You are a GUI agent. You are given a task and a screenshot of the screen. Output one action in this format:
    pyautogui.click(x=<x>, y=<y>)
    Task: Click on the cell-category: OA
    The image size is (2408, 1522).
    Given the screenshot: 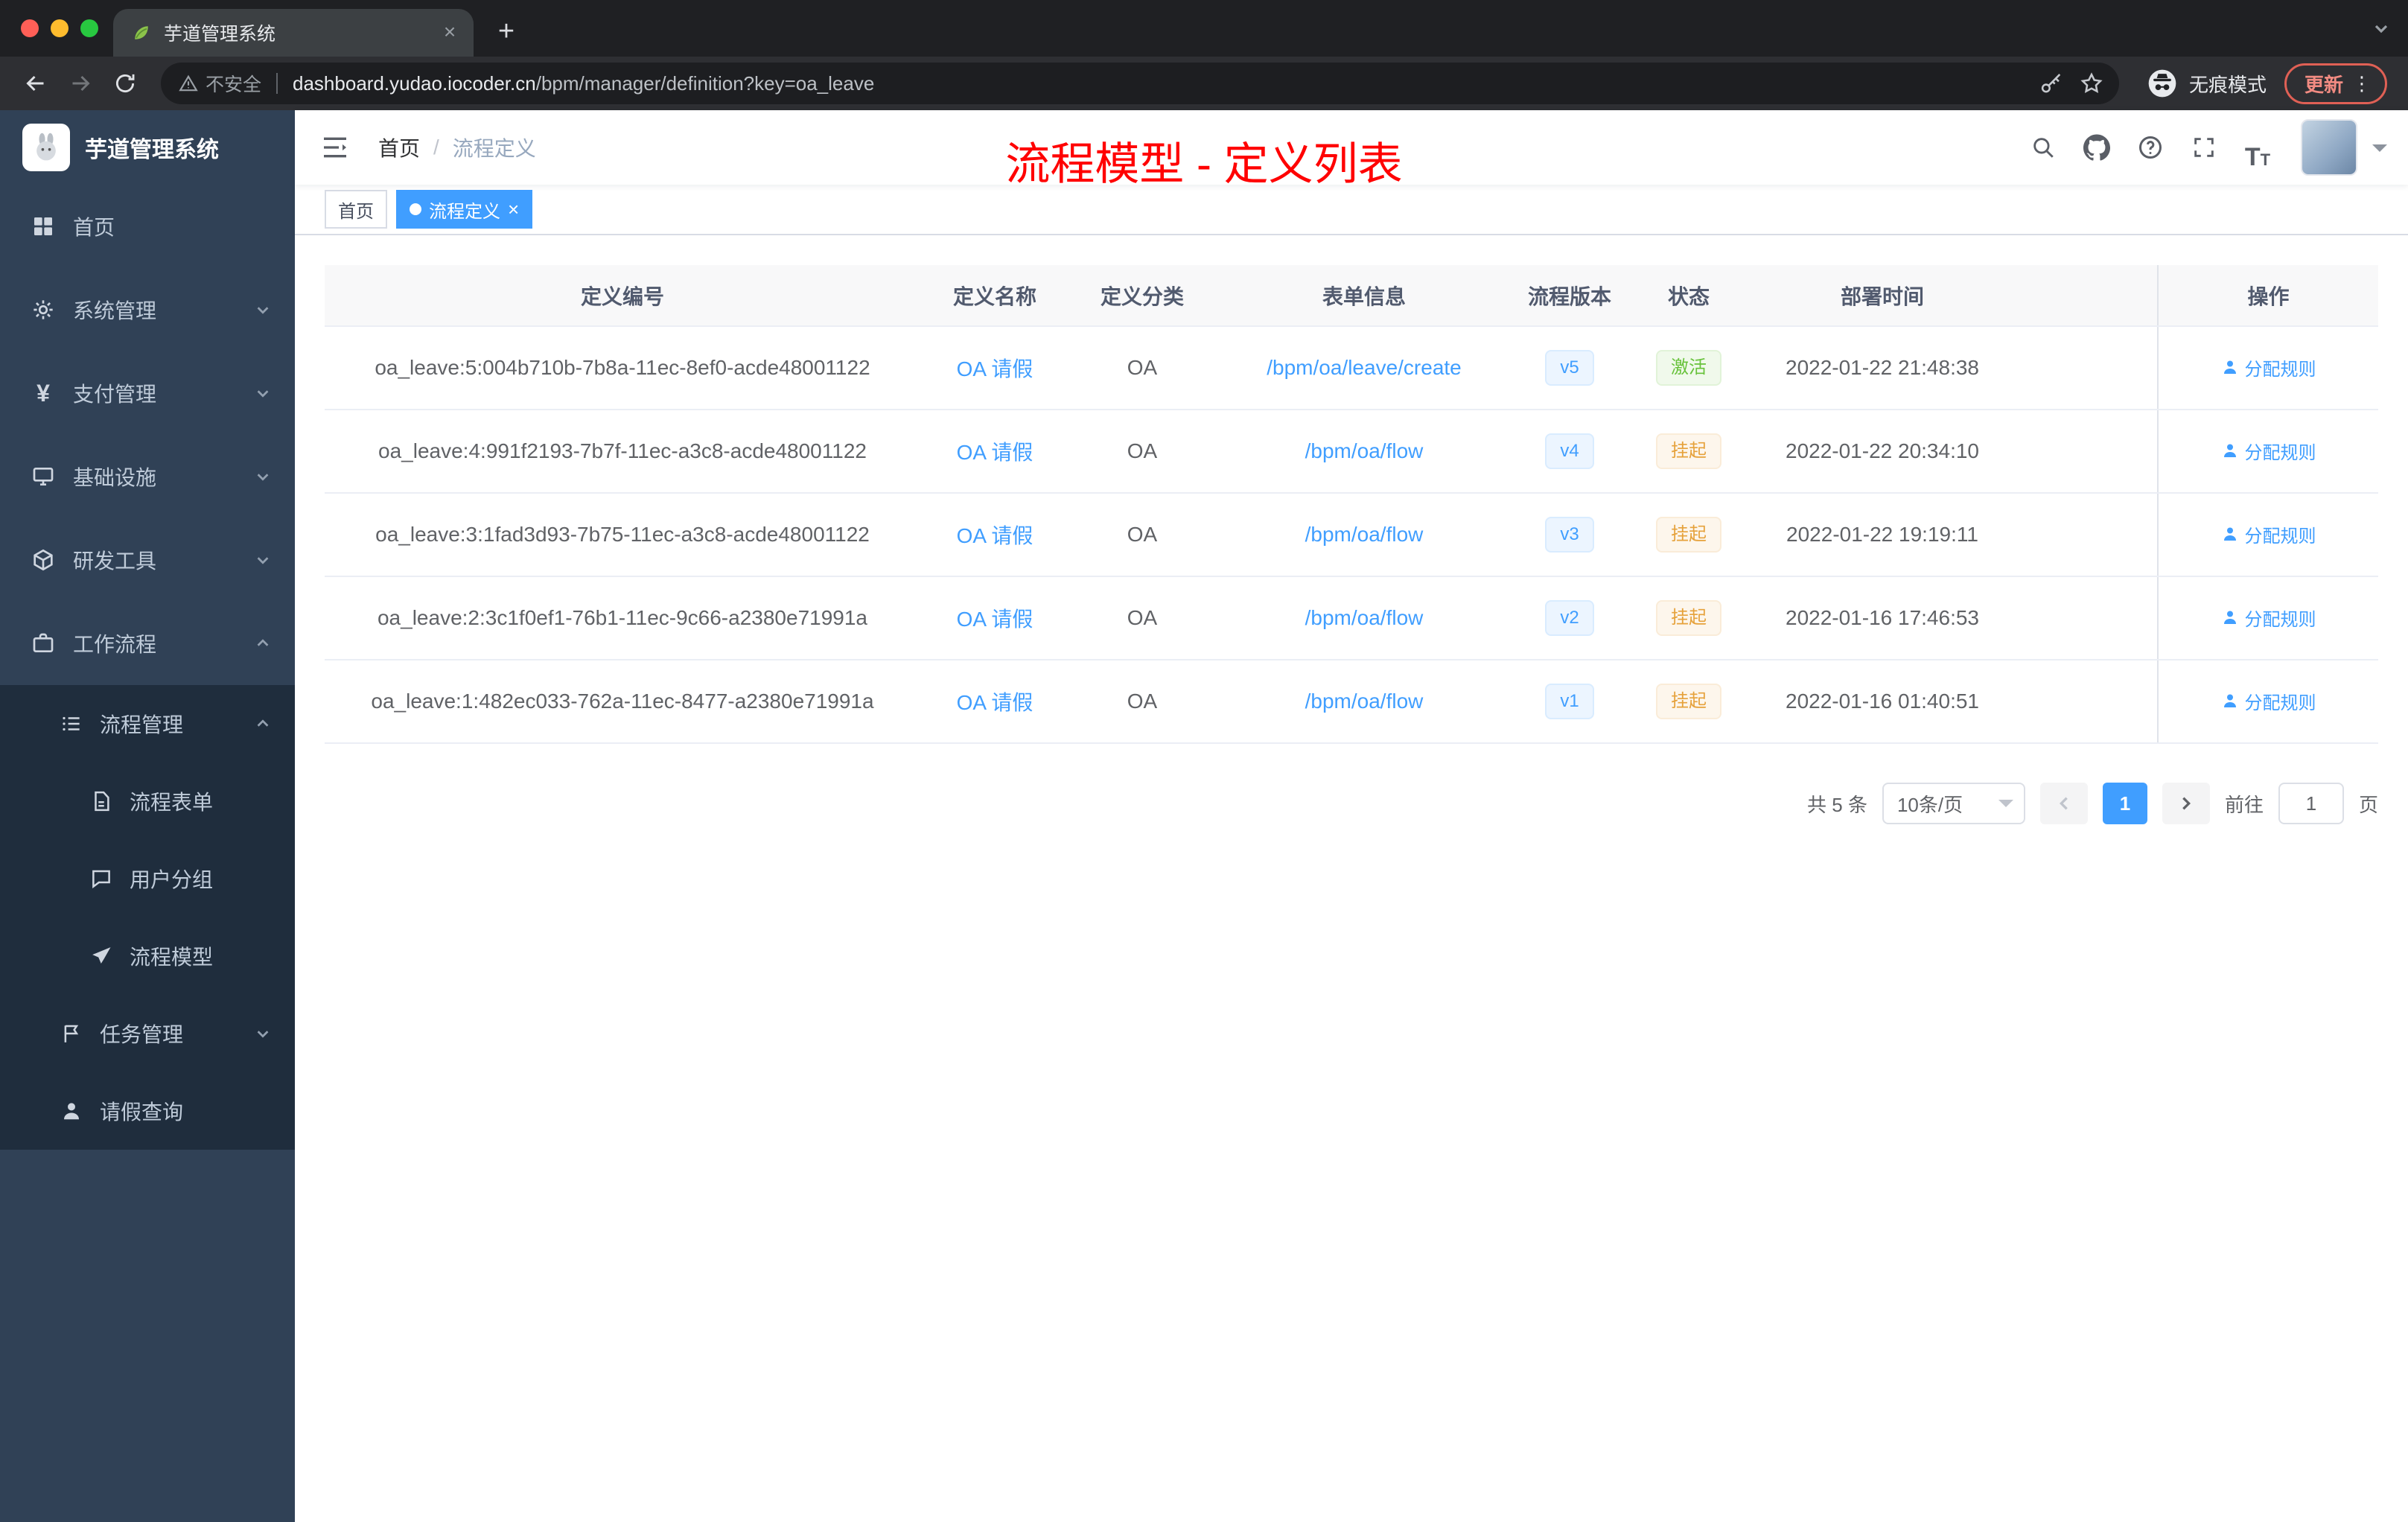 What is the action you would take?
    pyautogui.click(x=1142, y=535)
    